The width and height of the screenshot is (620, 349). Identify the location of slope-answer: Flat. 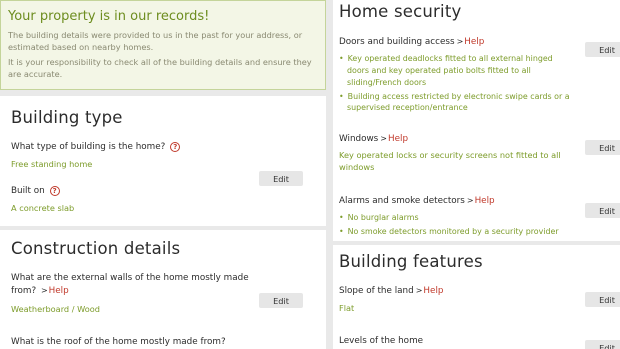
(347, 308).